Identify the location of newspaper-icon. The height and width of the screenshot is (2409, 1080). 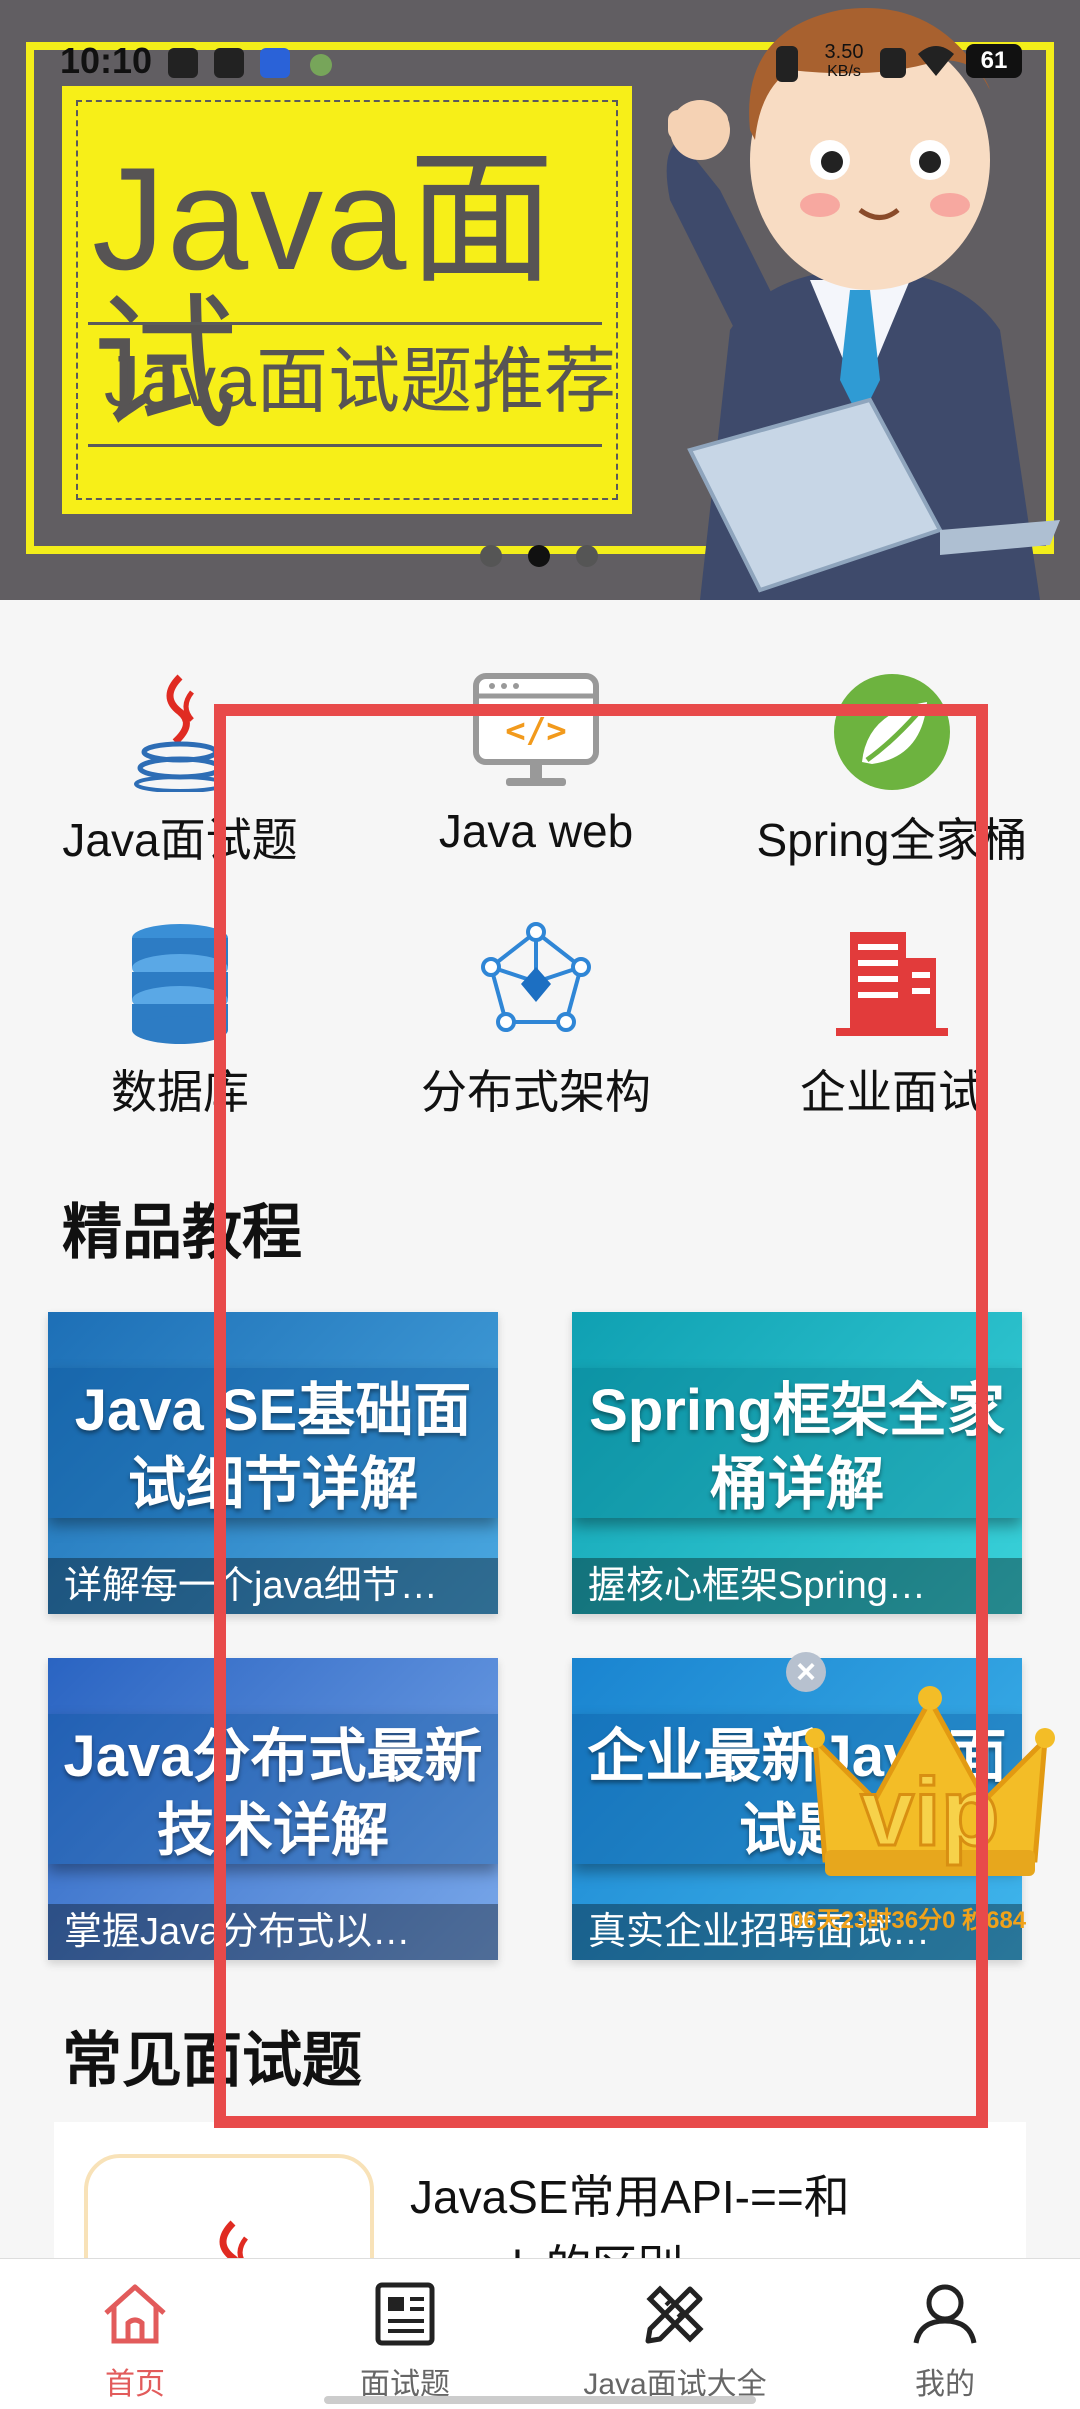
(405, 2314).